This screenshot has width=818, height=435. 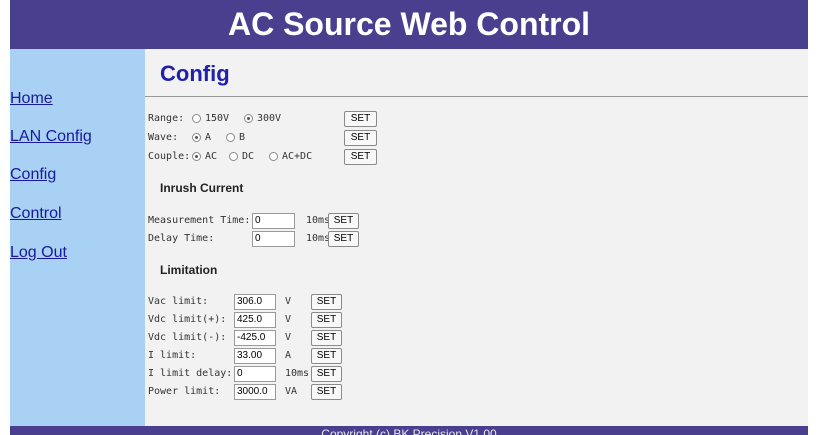 I want to click on page-footer: Copyright (c) BK Precision V1.00, so click(x=409, y=430).